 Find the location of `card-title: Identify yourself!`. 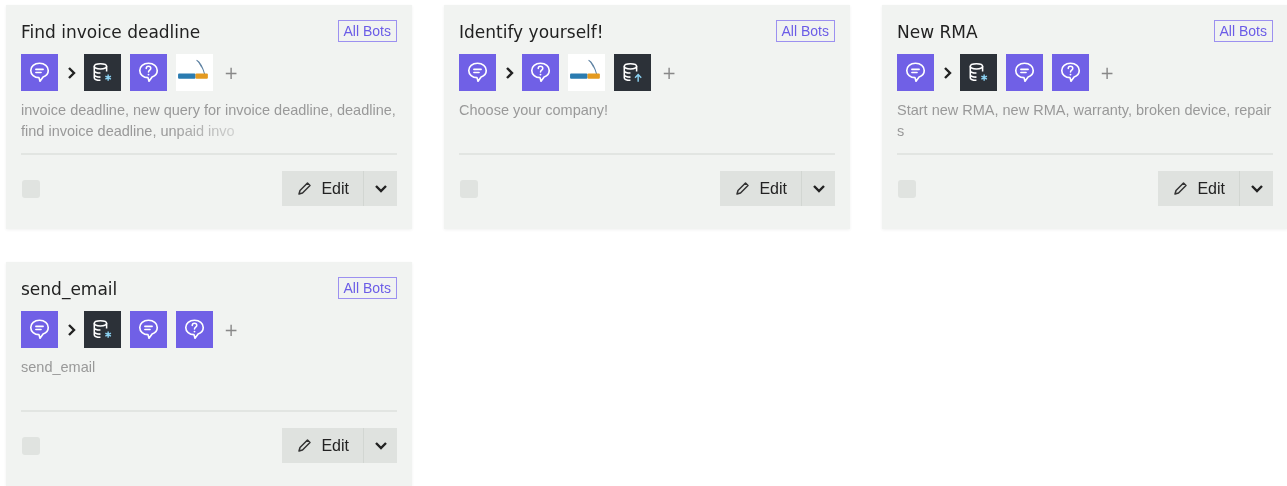

card-title: Identify yourself! is located at coordinates (531, 32).